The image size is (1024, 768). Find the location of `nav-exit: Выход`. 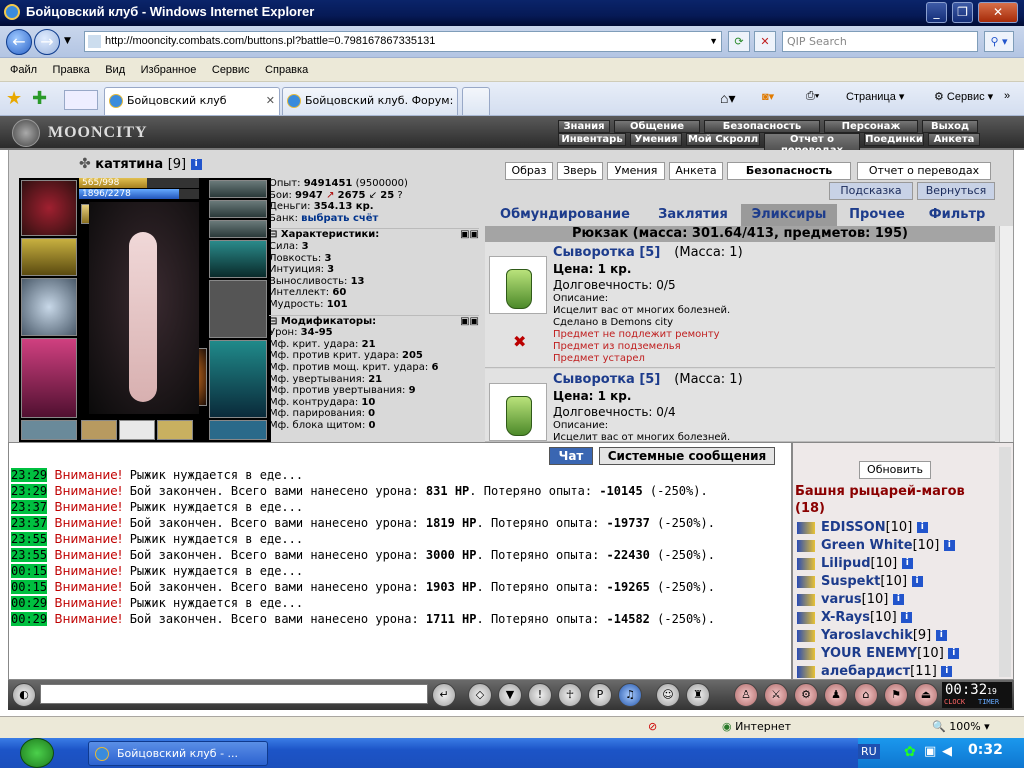

nav-exit: Выход is located at coordinates (950, 126).